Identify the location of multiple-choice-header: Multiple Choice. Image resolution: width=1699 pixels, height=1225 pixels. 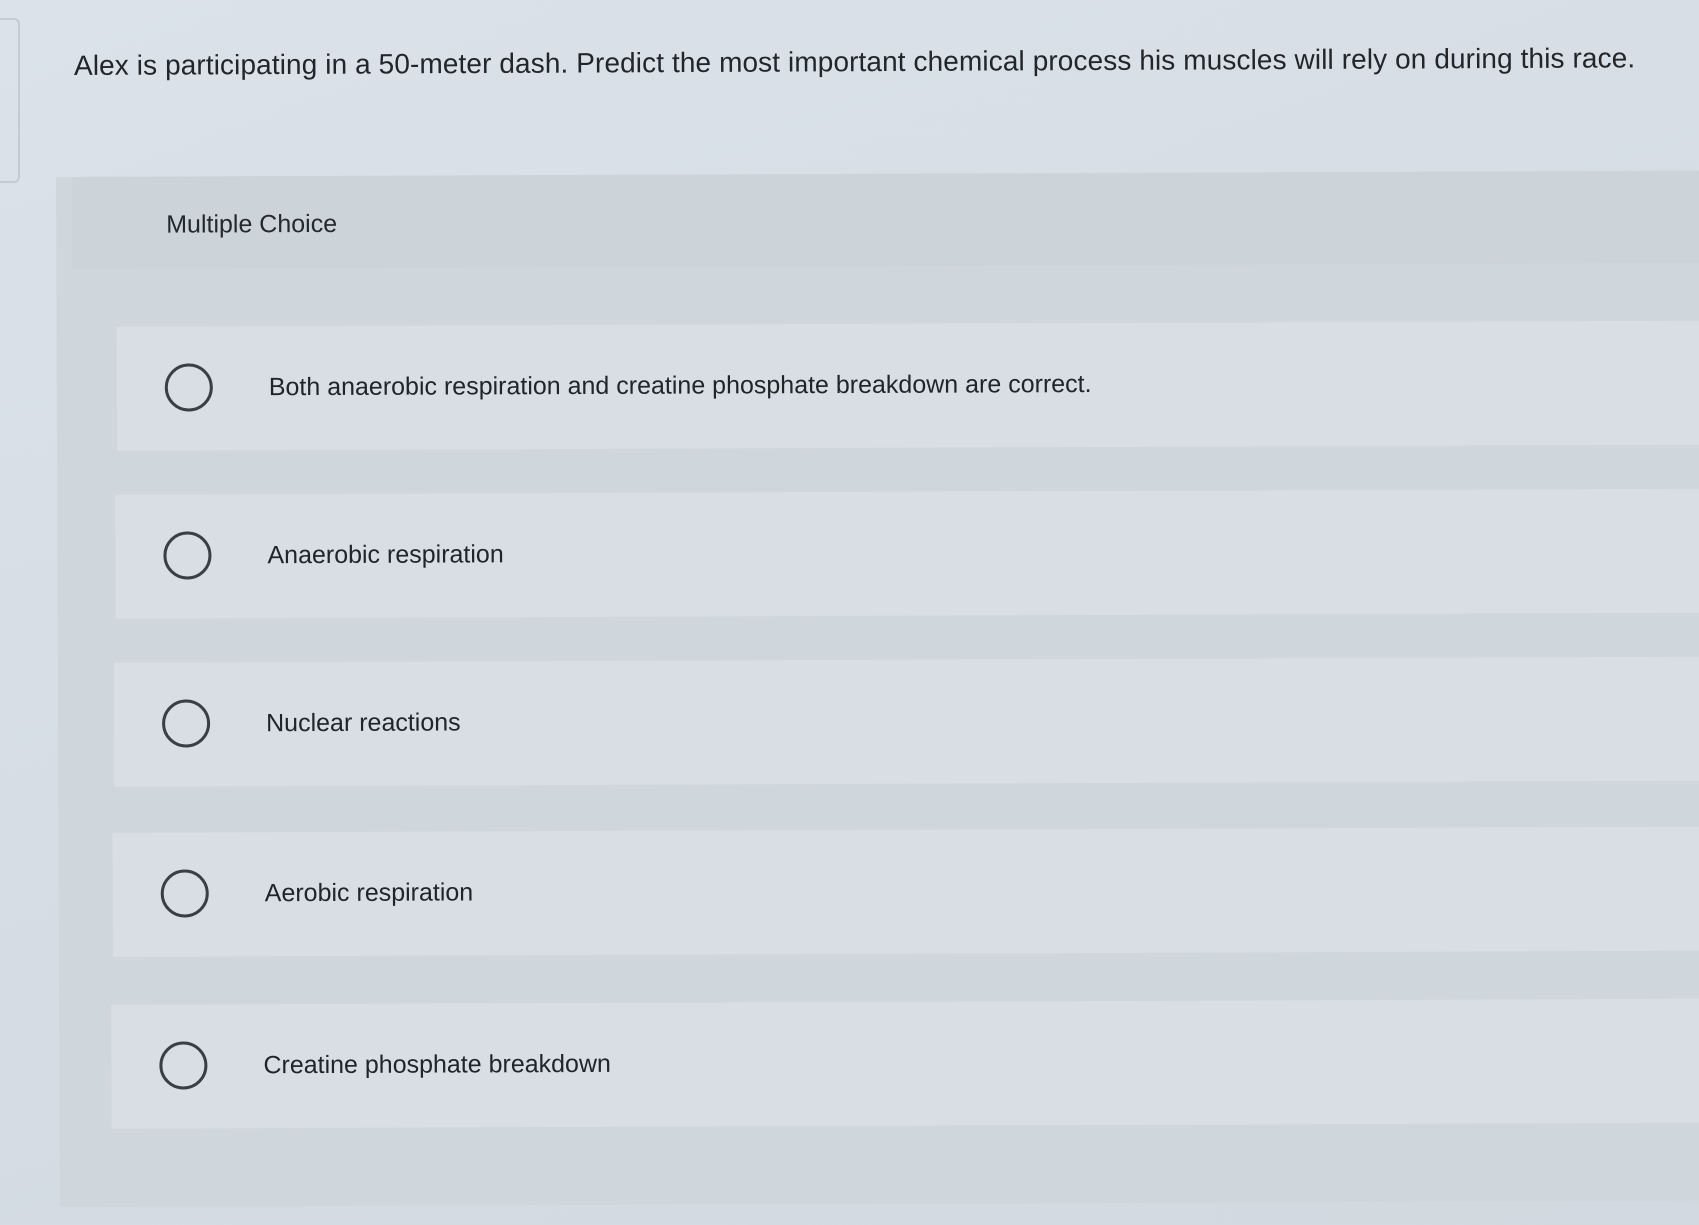
(885, 219).